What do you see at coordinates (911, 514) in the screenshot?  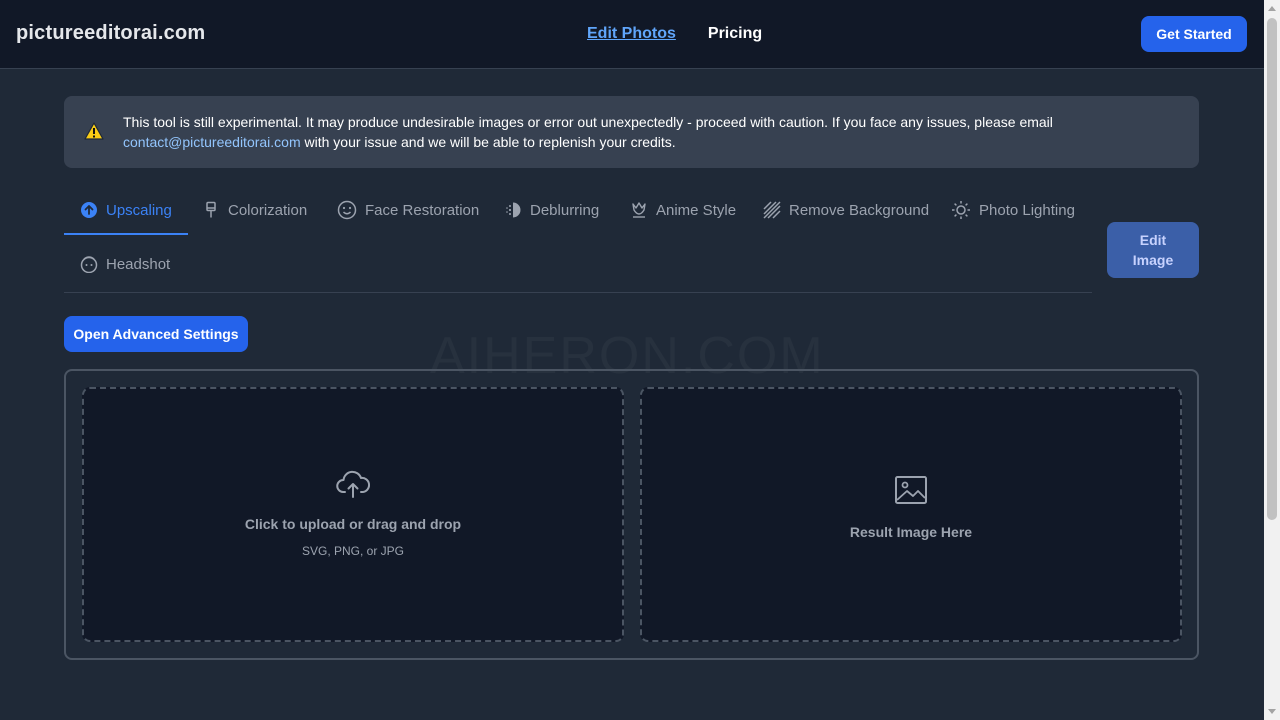 I see `result-image-area: Result Image Here` at bounding box center [911, 514].